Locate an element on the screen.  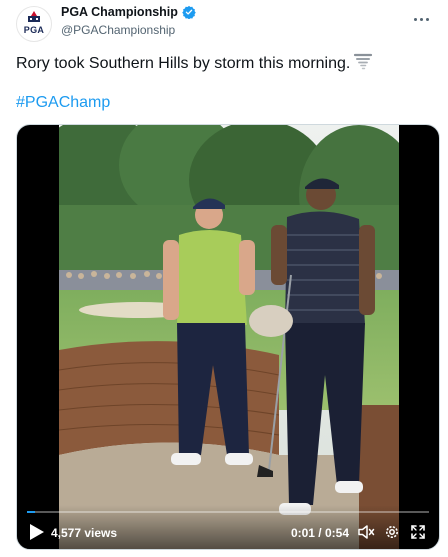
display-name: PGA Championship is located at coordinates (119, 12).